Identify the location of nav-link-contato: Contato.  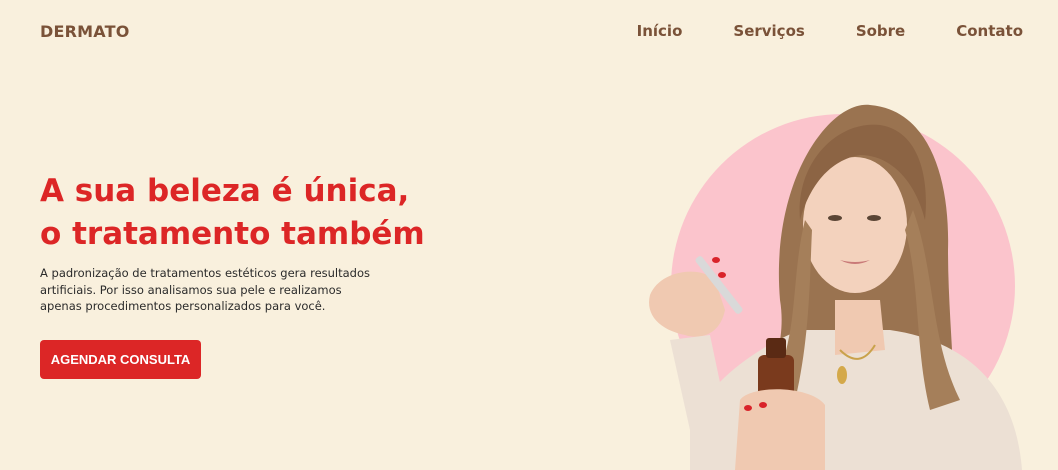
(989, 31).